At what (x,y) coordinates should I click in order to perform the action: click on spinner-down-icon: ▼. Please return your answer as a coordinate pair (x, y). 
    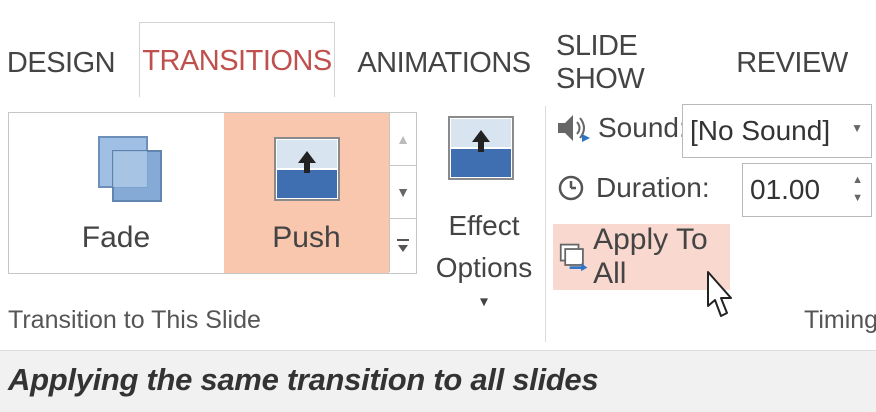
    Looking at the image, I should click on (857, 198).